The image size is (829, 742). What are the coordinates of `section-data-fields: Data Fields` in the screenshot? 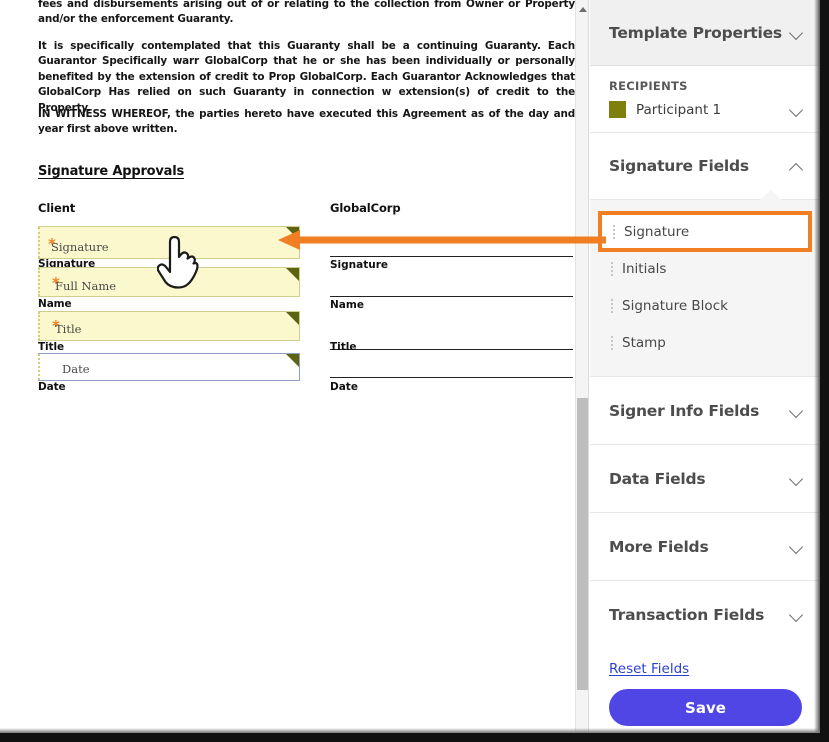 It's located at (705, 479).